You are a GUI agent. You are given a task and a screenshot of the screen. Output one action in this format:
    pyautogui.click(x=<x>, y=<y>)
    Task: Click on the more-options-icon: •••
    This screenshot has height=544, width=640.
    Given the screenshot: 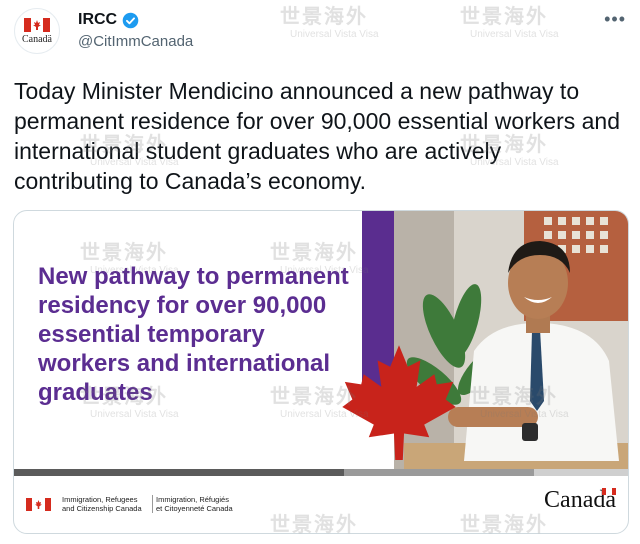 What is the action you would take?
    pyautogui.click(x=615, y=19)
    